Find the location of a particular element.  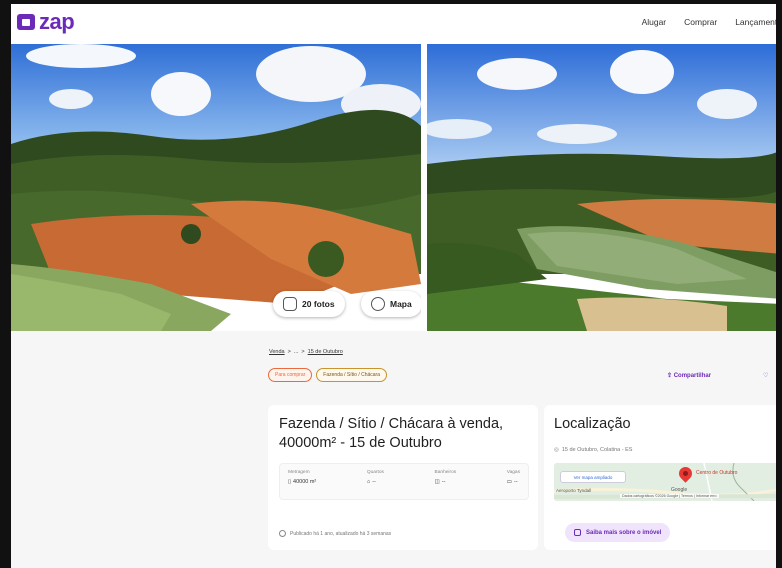

stat-value-text: 40000 m² is located at coordinates (305, 482).